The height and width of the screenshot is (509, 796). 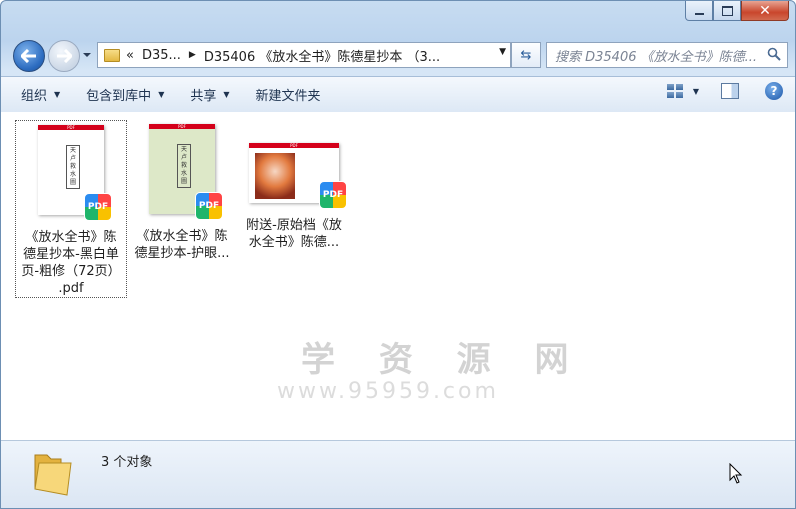 What do you see at coordinates (71, 263) in the screenshot?
I see `file-name: 《放水全书》陈 德星抄本-黑白单 页-粗修（72页） .pdf` at bounding box center [71, 263].